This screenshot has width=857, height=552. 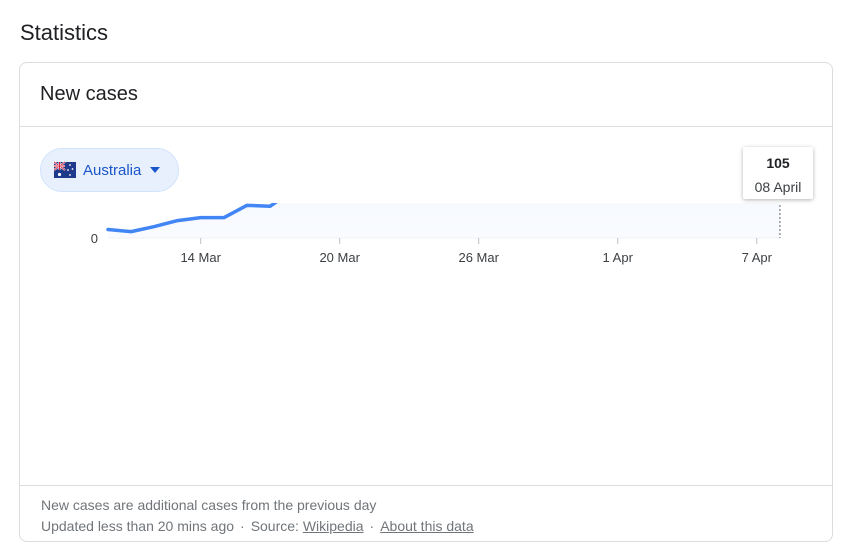 I want to click on updated-text: Updated less than 20 mins ago, so click(x=138, y=526).